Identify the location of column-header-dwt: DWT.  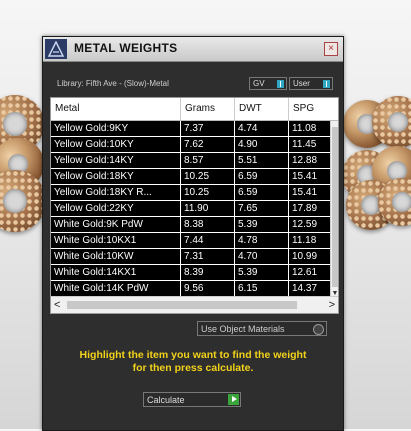
(262, 109).